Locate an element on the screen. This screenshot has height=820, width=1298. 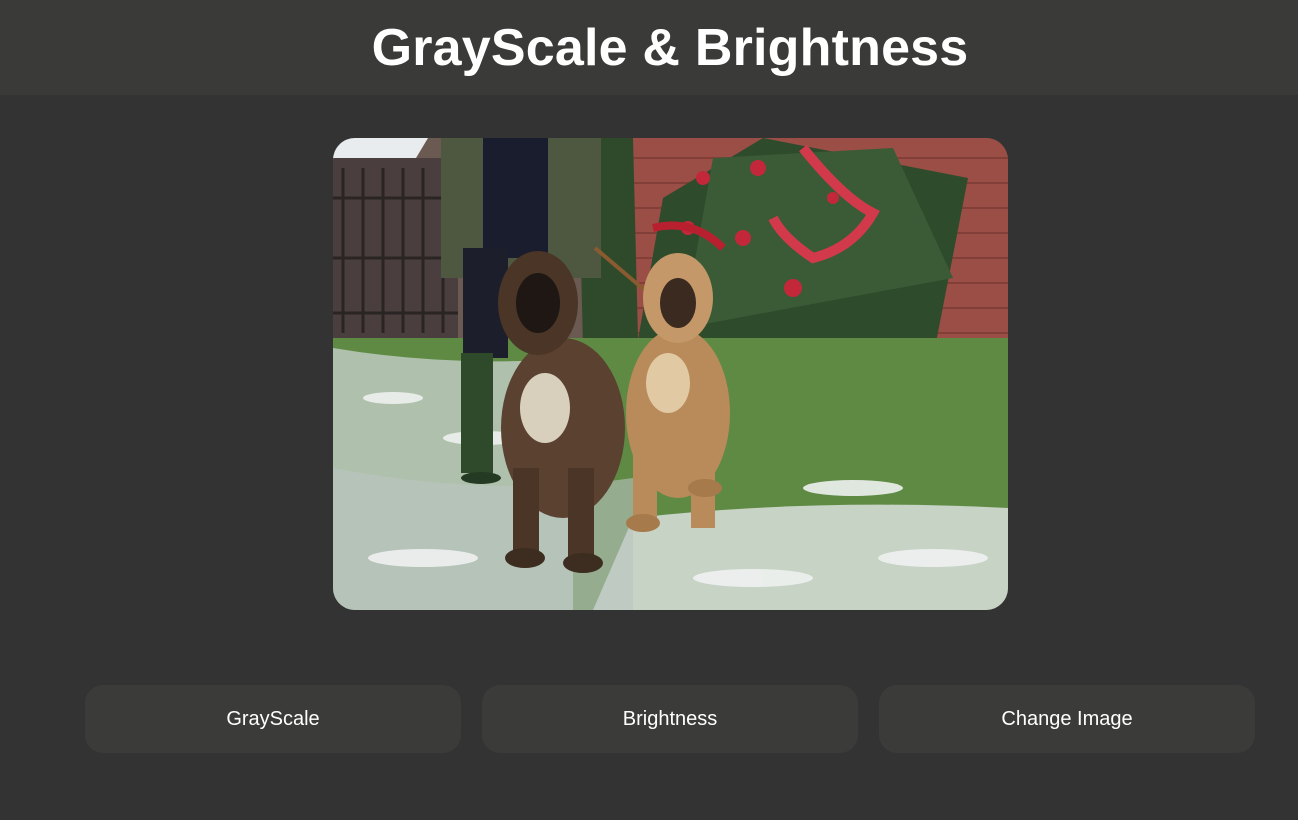
page-title: GrayScale & Brightness is located at coordinates (670, 47).